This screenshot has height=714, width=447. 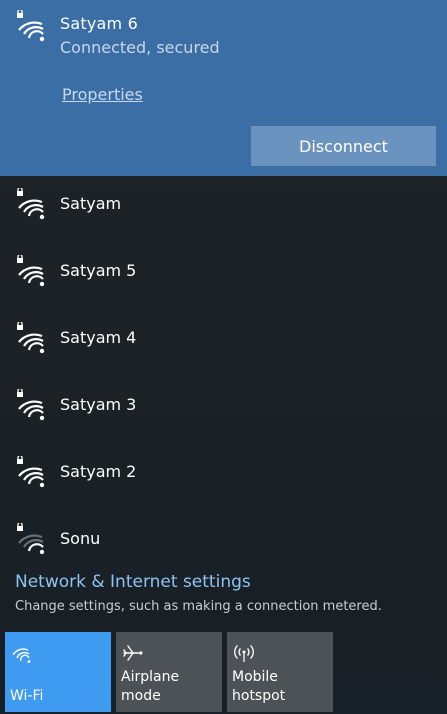 I want to click on wifi-icon, so click(x=22, y=653).